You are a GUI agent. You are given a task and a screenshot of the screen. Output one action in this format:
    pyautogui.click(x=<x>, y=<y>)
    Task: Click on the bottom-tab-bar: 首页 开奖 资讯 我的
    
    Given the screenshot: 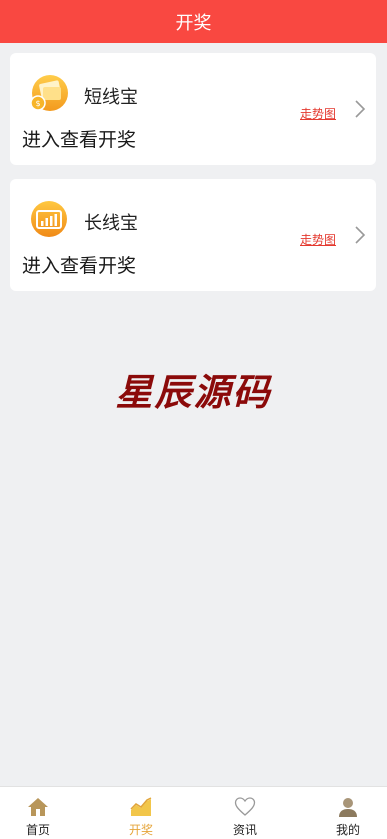 What is the action you would take?
    pyautogui.click(x=193, y=812)
    